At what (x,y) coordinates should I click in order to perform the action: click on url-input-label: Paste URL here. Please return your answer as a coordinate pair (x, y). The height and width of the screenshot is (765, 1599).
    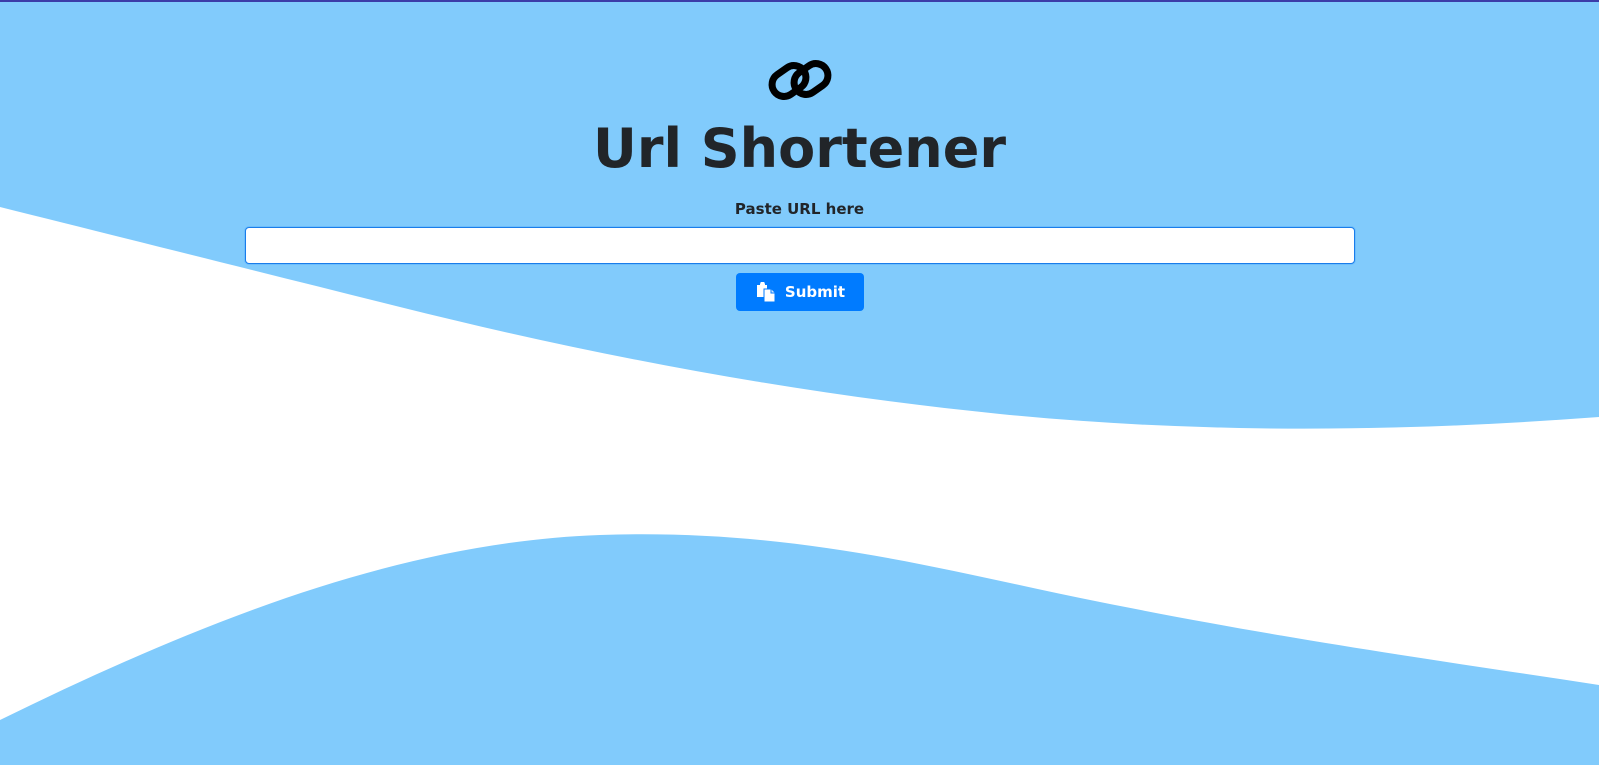
    Looking at the image, I should click on (799, 209).